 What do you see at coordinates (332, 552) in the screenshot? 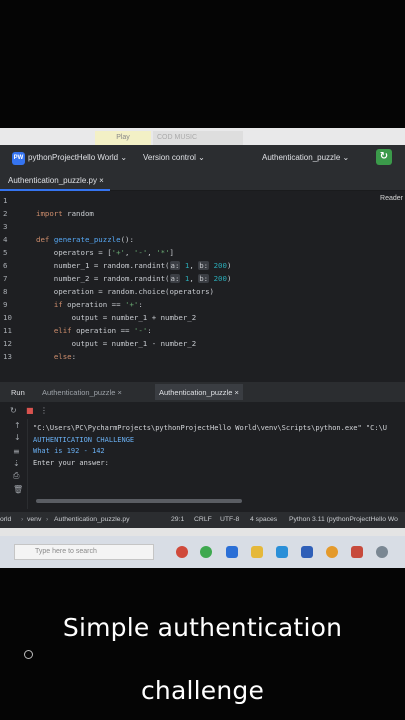
I see `chrome-profile-icon` at bounding box center [332, 552].